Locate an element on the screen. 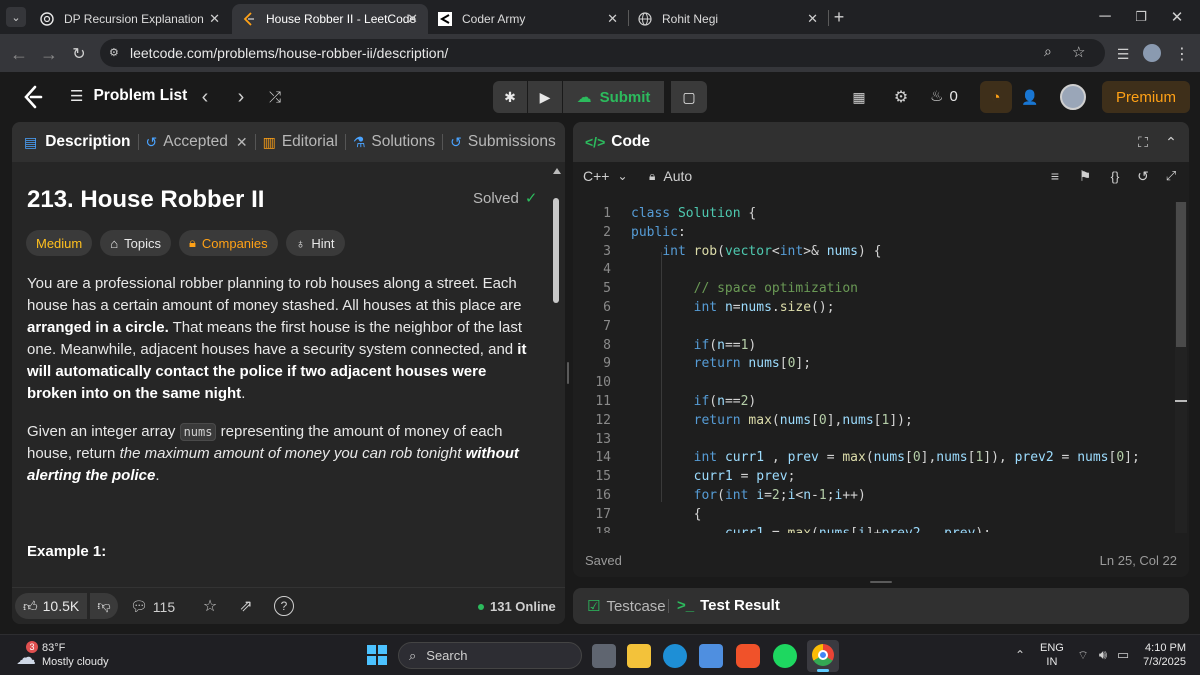  streak-counter: ♨ 0 is located at coordinates (944, 96).